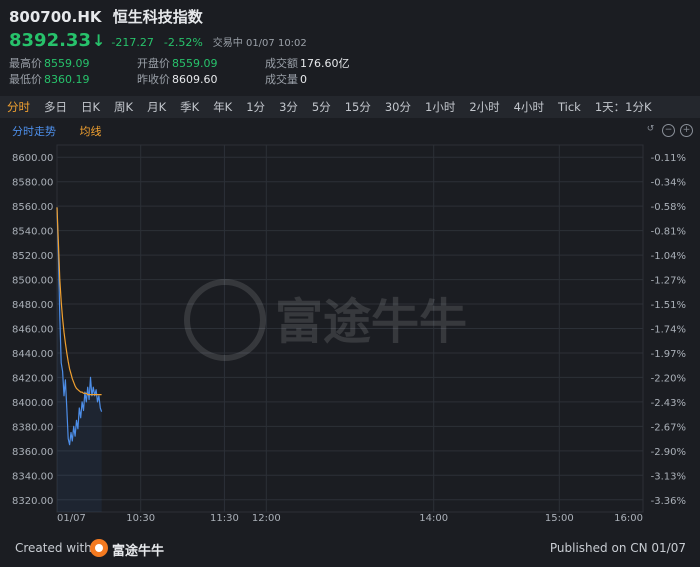  Describe the element at coordinates (32, 281) in the screenshot. I see `y-tick-label: 8500.00` at that location.